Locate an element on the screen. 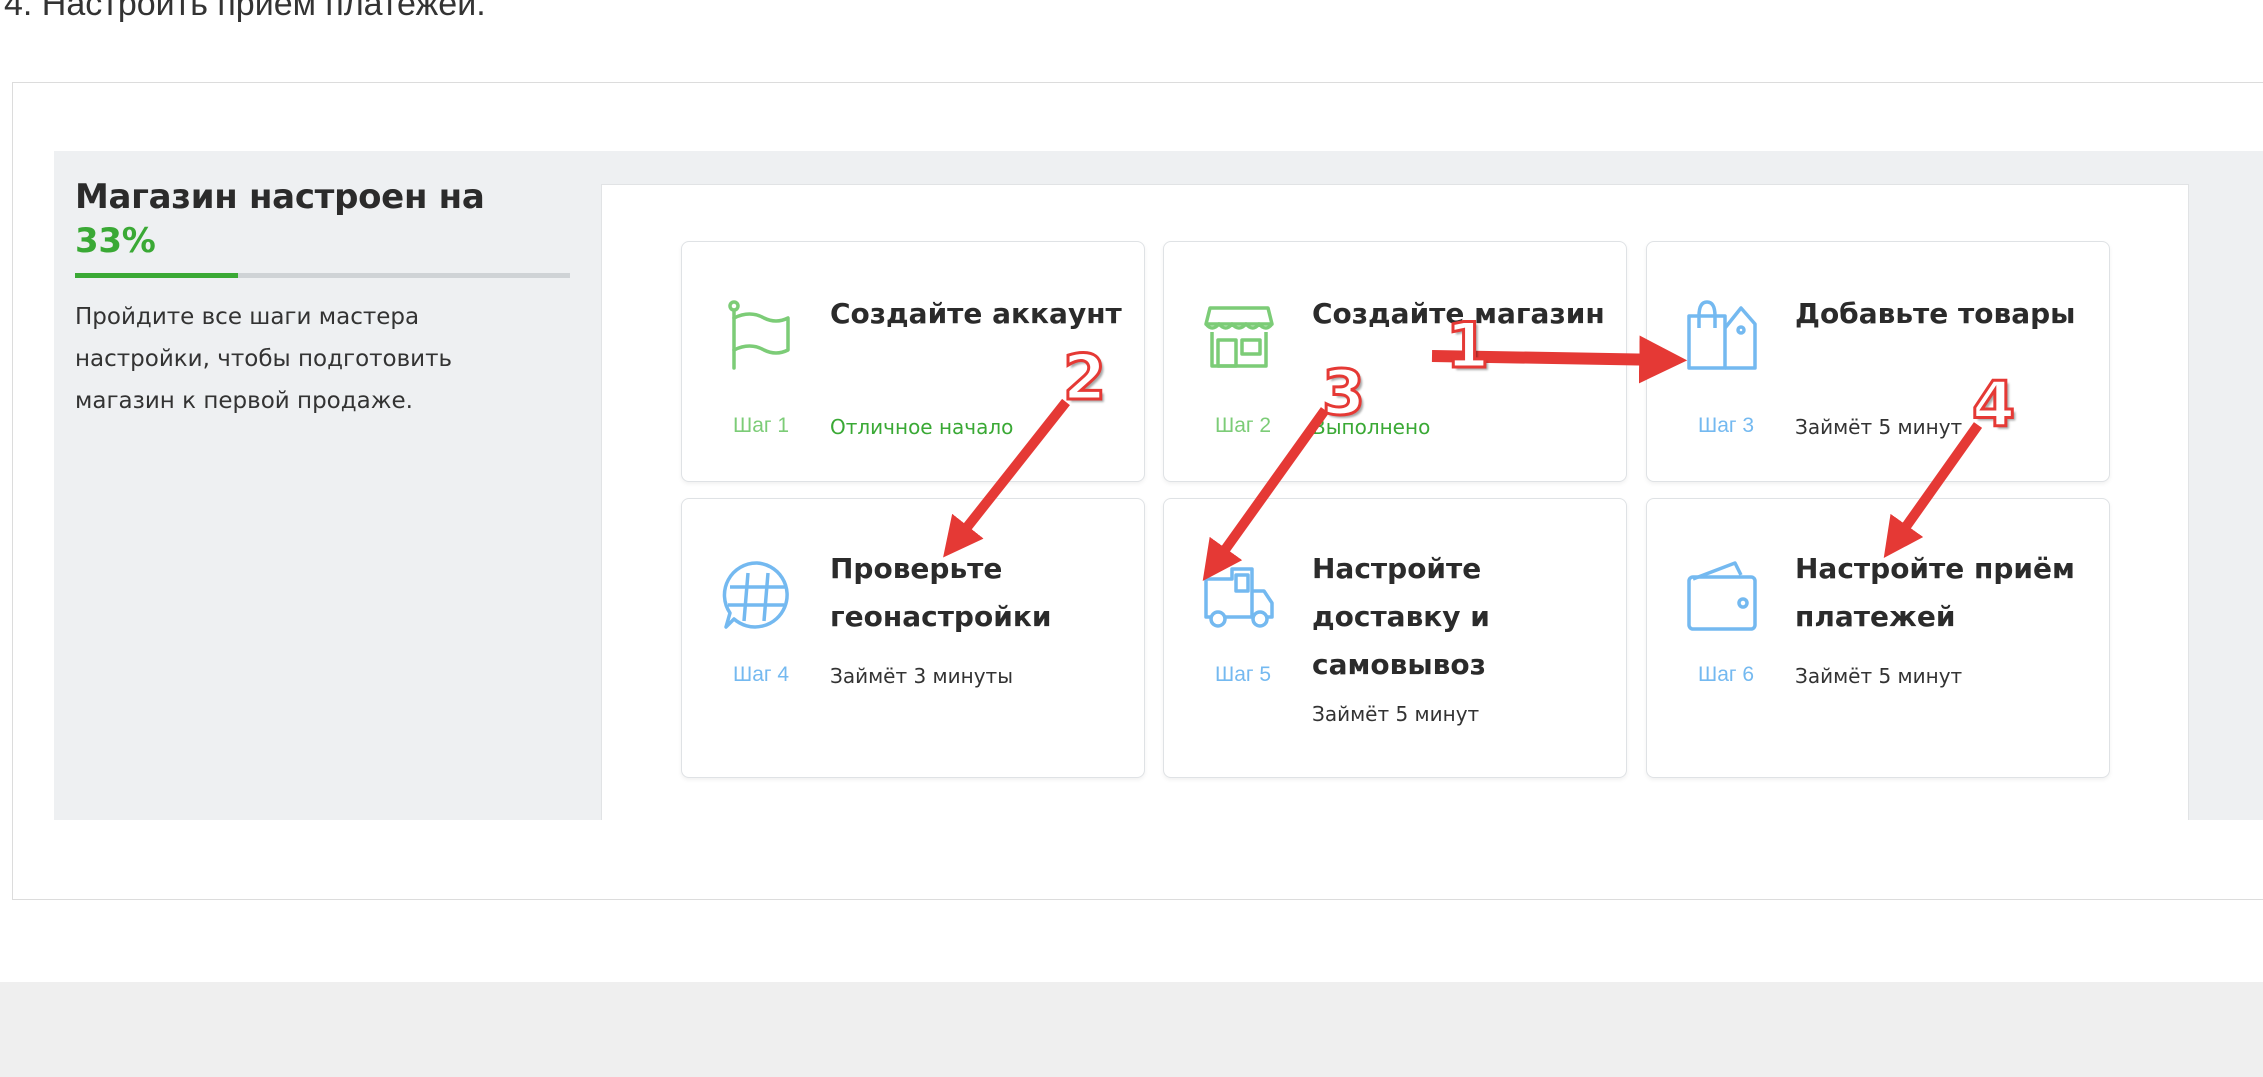 The image size is (2263, 1077). progress-title-prefix: Магазин настроен на is located at coordinates (280, 197).